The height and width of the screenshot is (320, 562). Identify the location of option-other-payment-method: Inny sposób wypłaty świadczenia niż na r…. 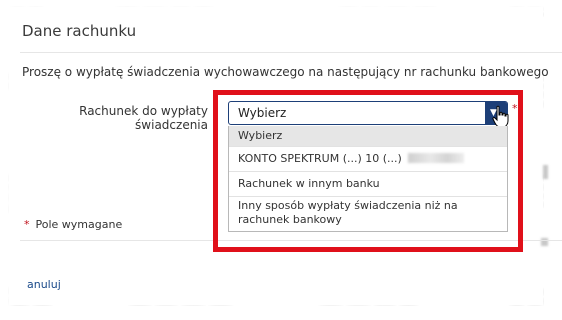
(368, 215).